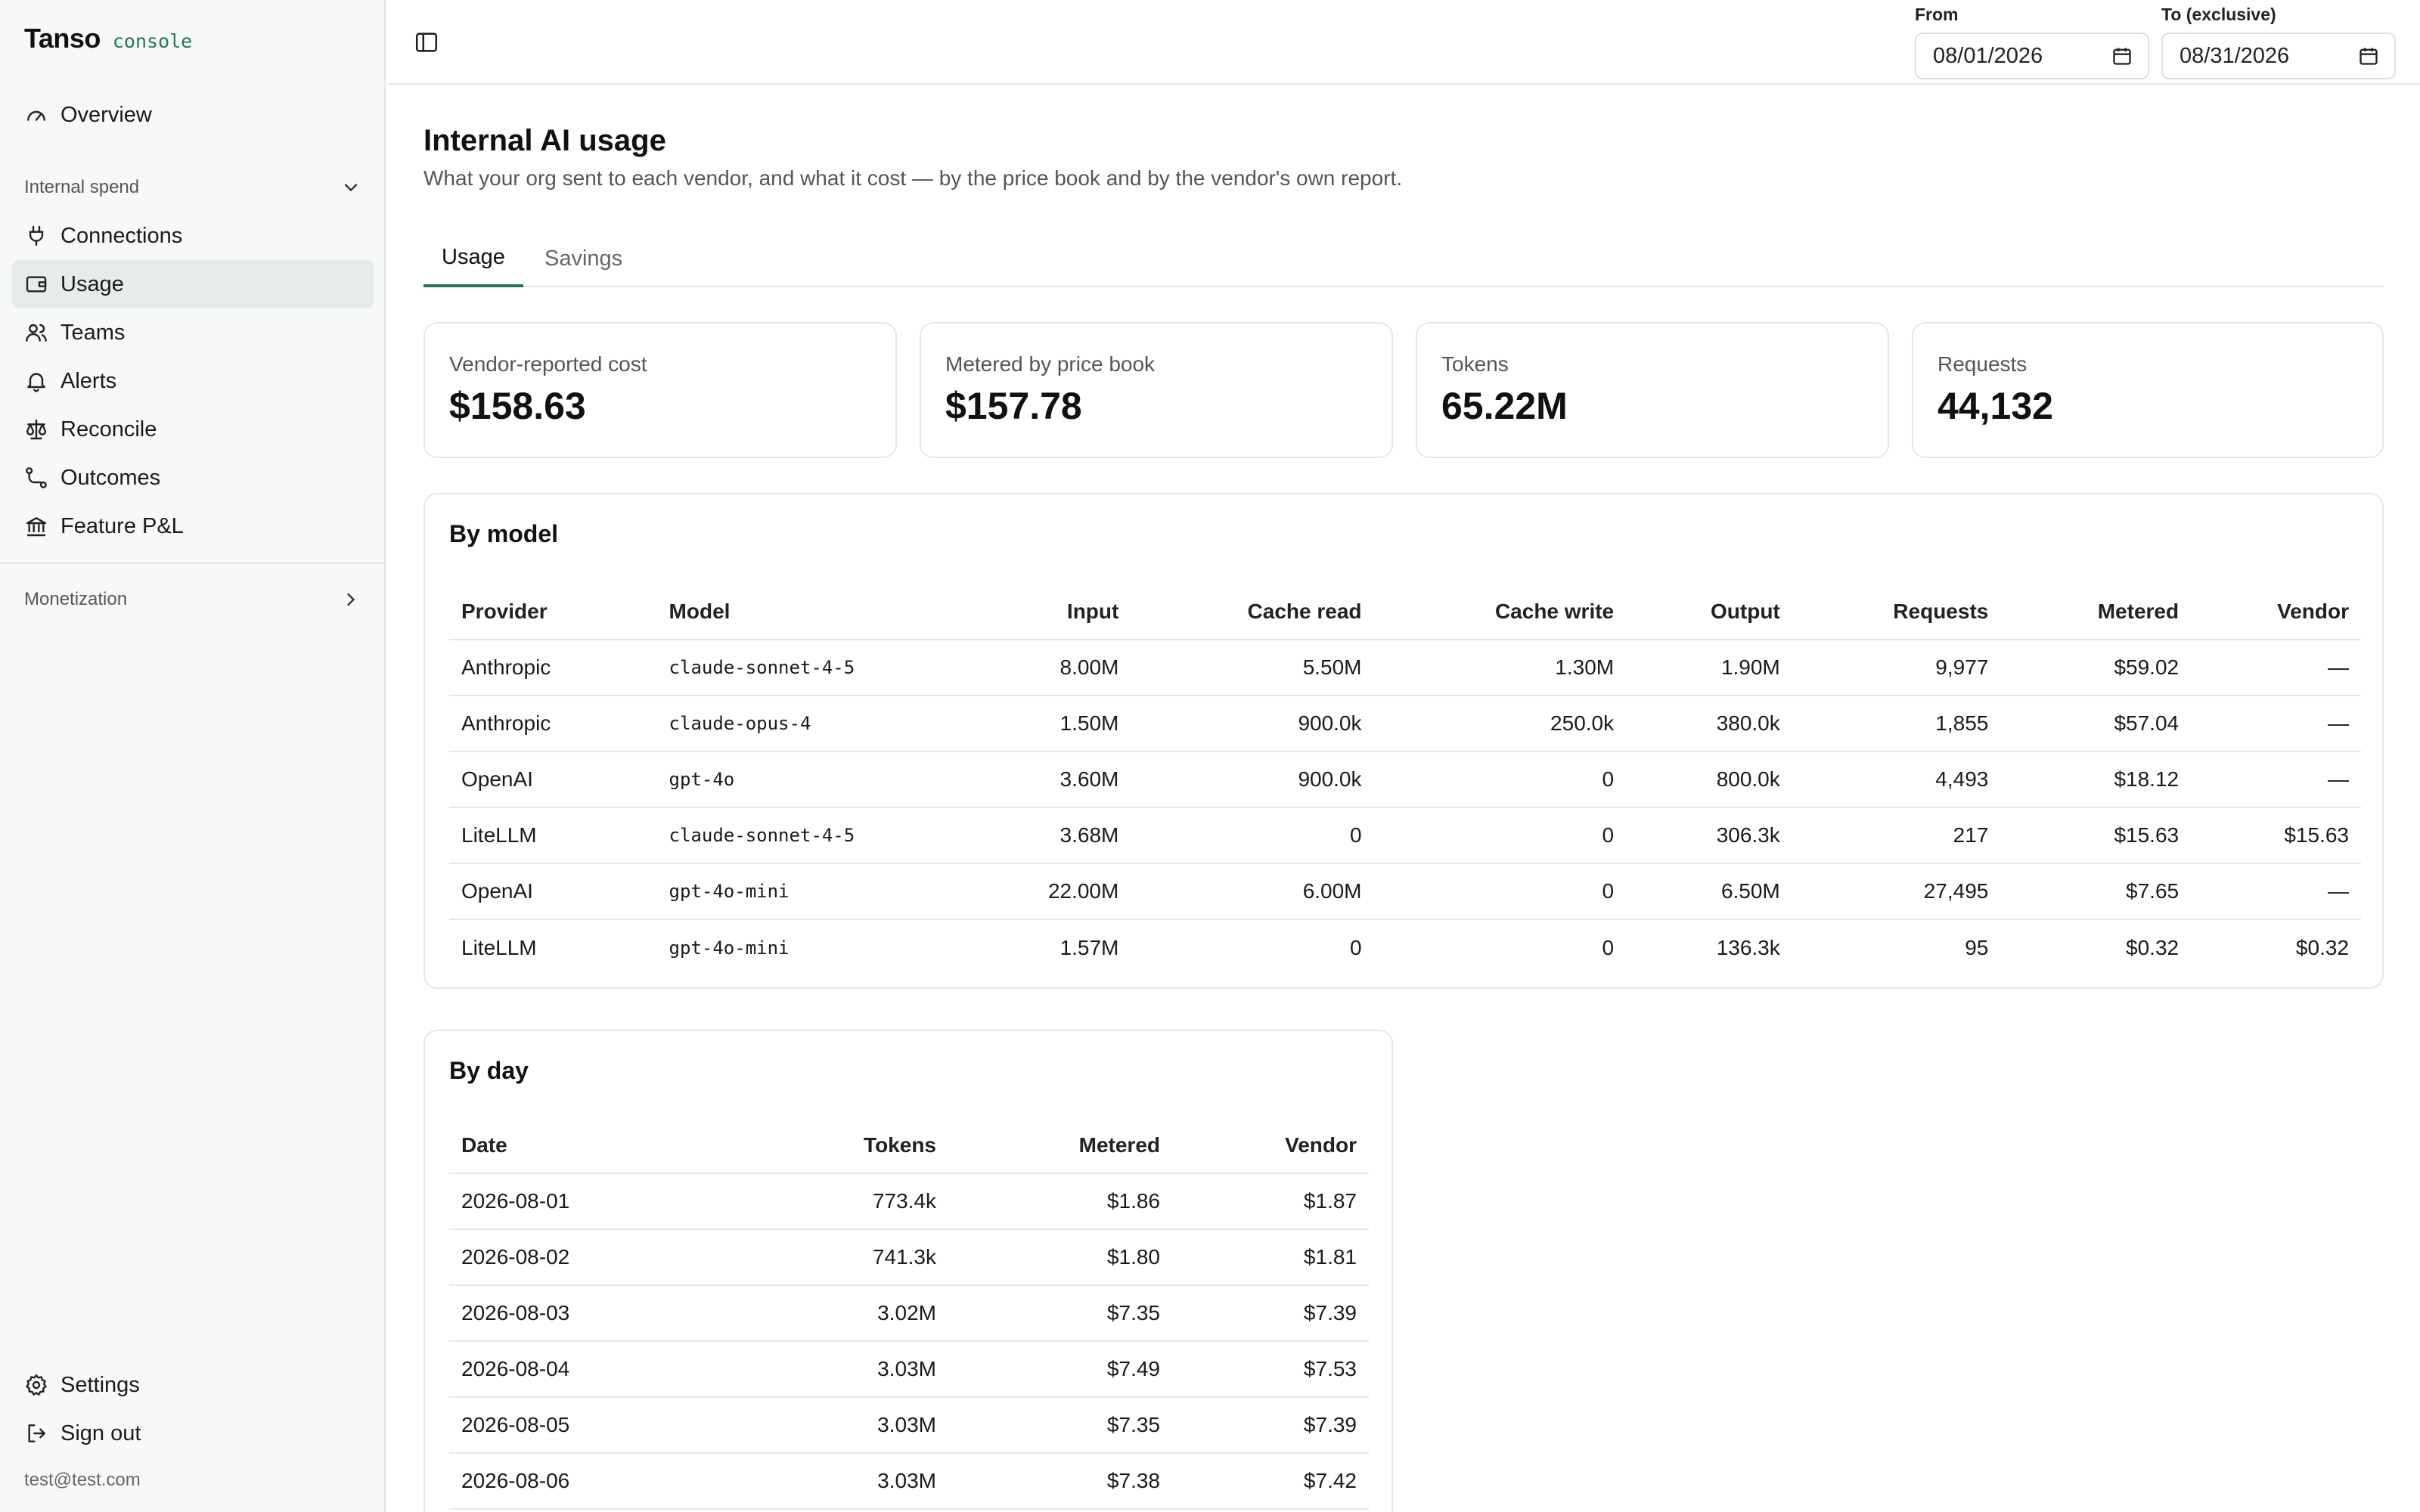 Image resolution: width=2420 pixels, height=1512 pixels. What do you see at coordinates (2096, 668) in the screenshot?
I see `cell-metered: $59.02` at bounding box center [2096, 668].